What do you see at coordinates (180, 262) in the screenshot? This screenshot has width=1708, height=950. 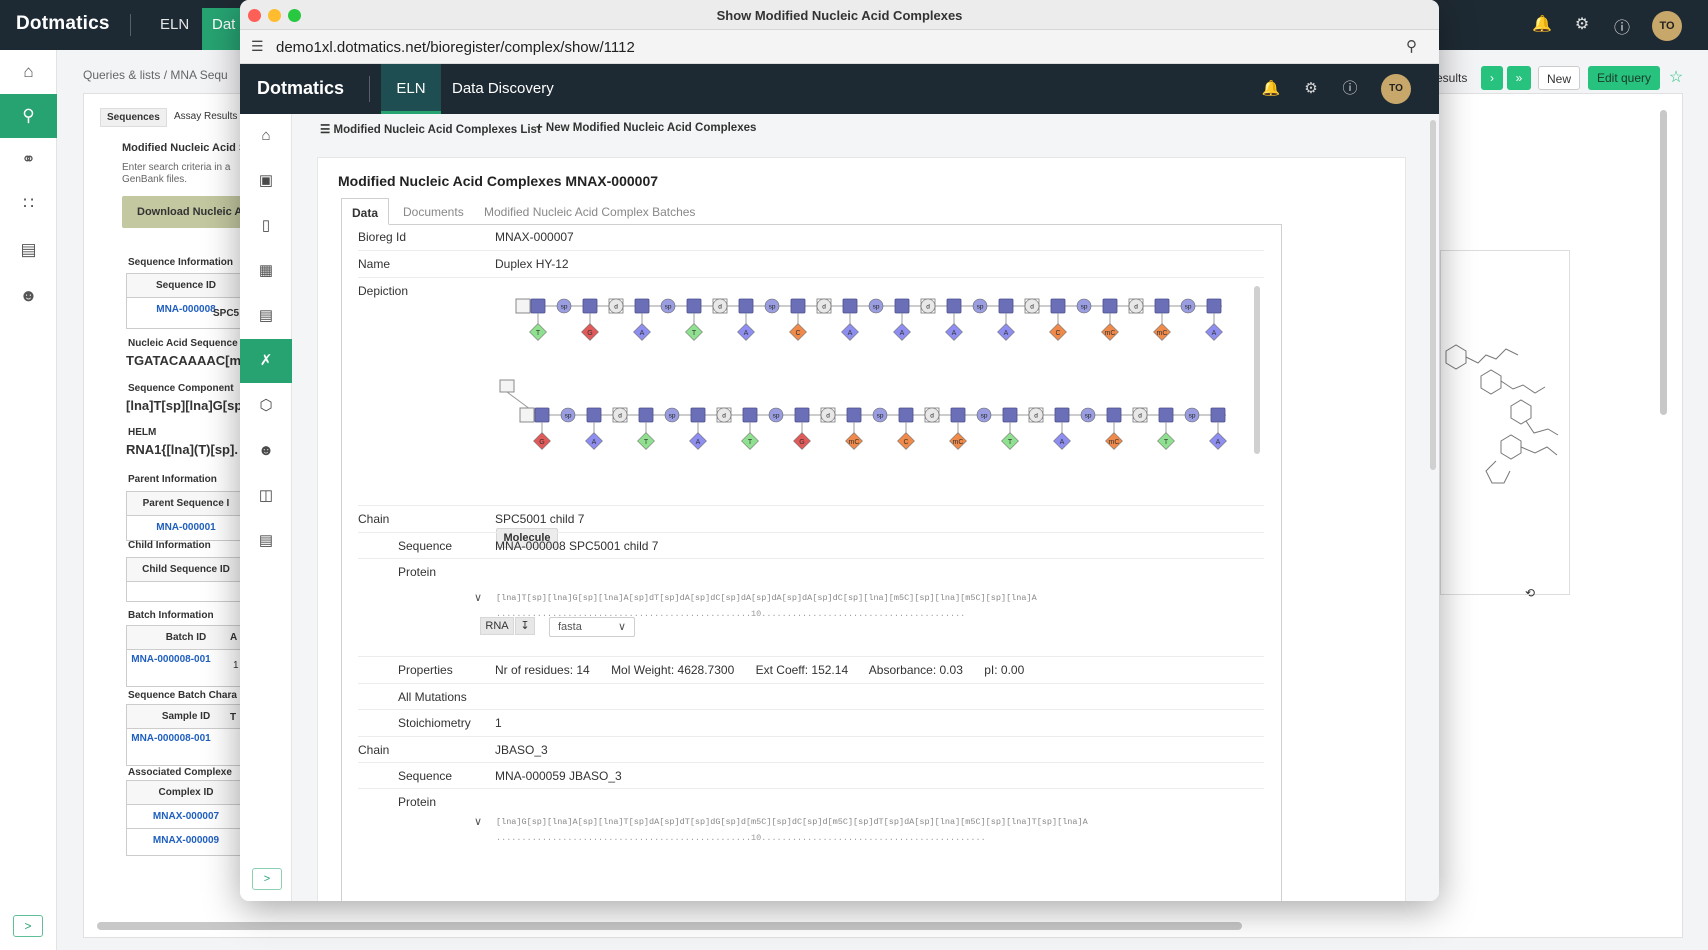 I see `section-sequence-information: Sequence Information` at bounding box center [180, 262].